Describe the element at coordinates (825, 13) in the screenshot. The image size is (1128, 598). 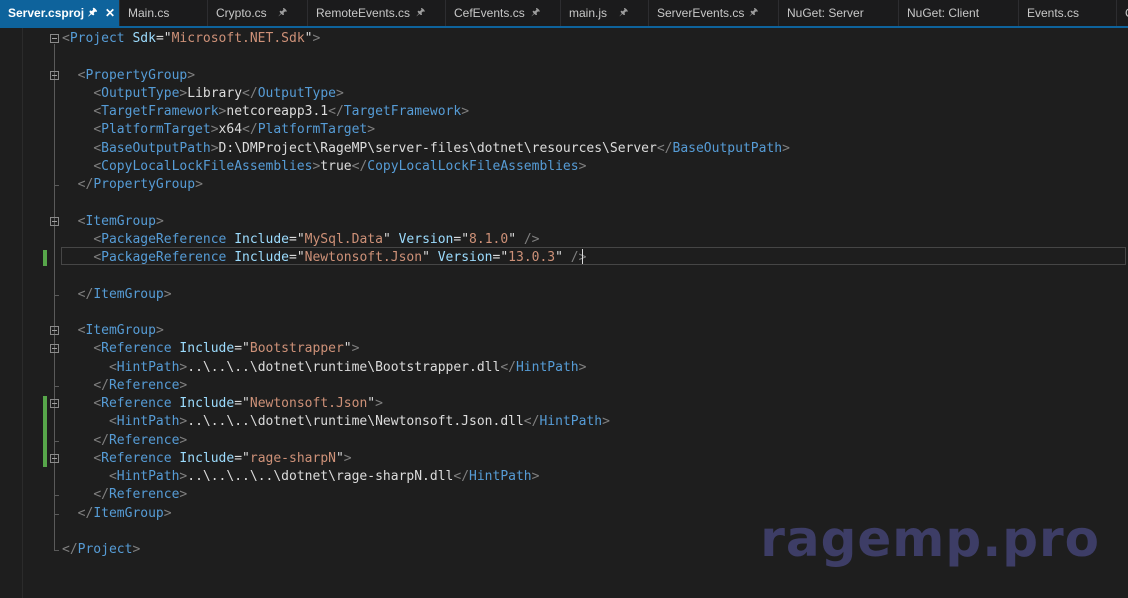
I see `tab-label: NuGet: Server` at that location.